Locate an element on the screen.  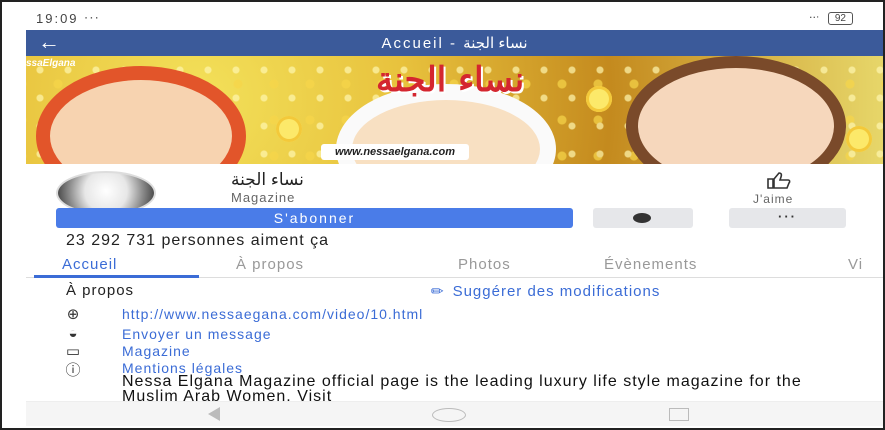
more-button: ··· is located at coordinates (787, 218).